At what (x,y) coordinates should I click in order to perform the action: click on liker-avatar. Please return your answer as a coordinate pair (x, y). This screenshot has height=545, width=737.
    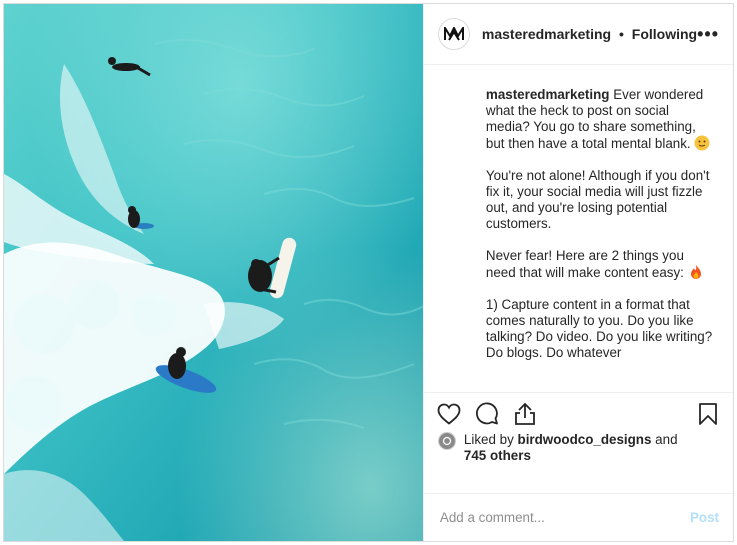
    Looking at the image, I should click on (446, 441).